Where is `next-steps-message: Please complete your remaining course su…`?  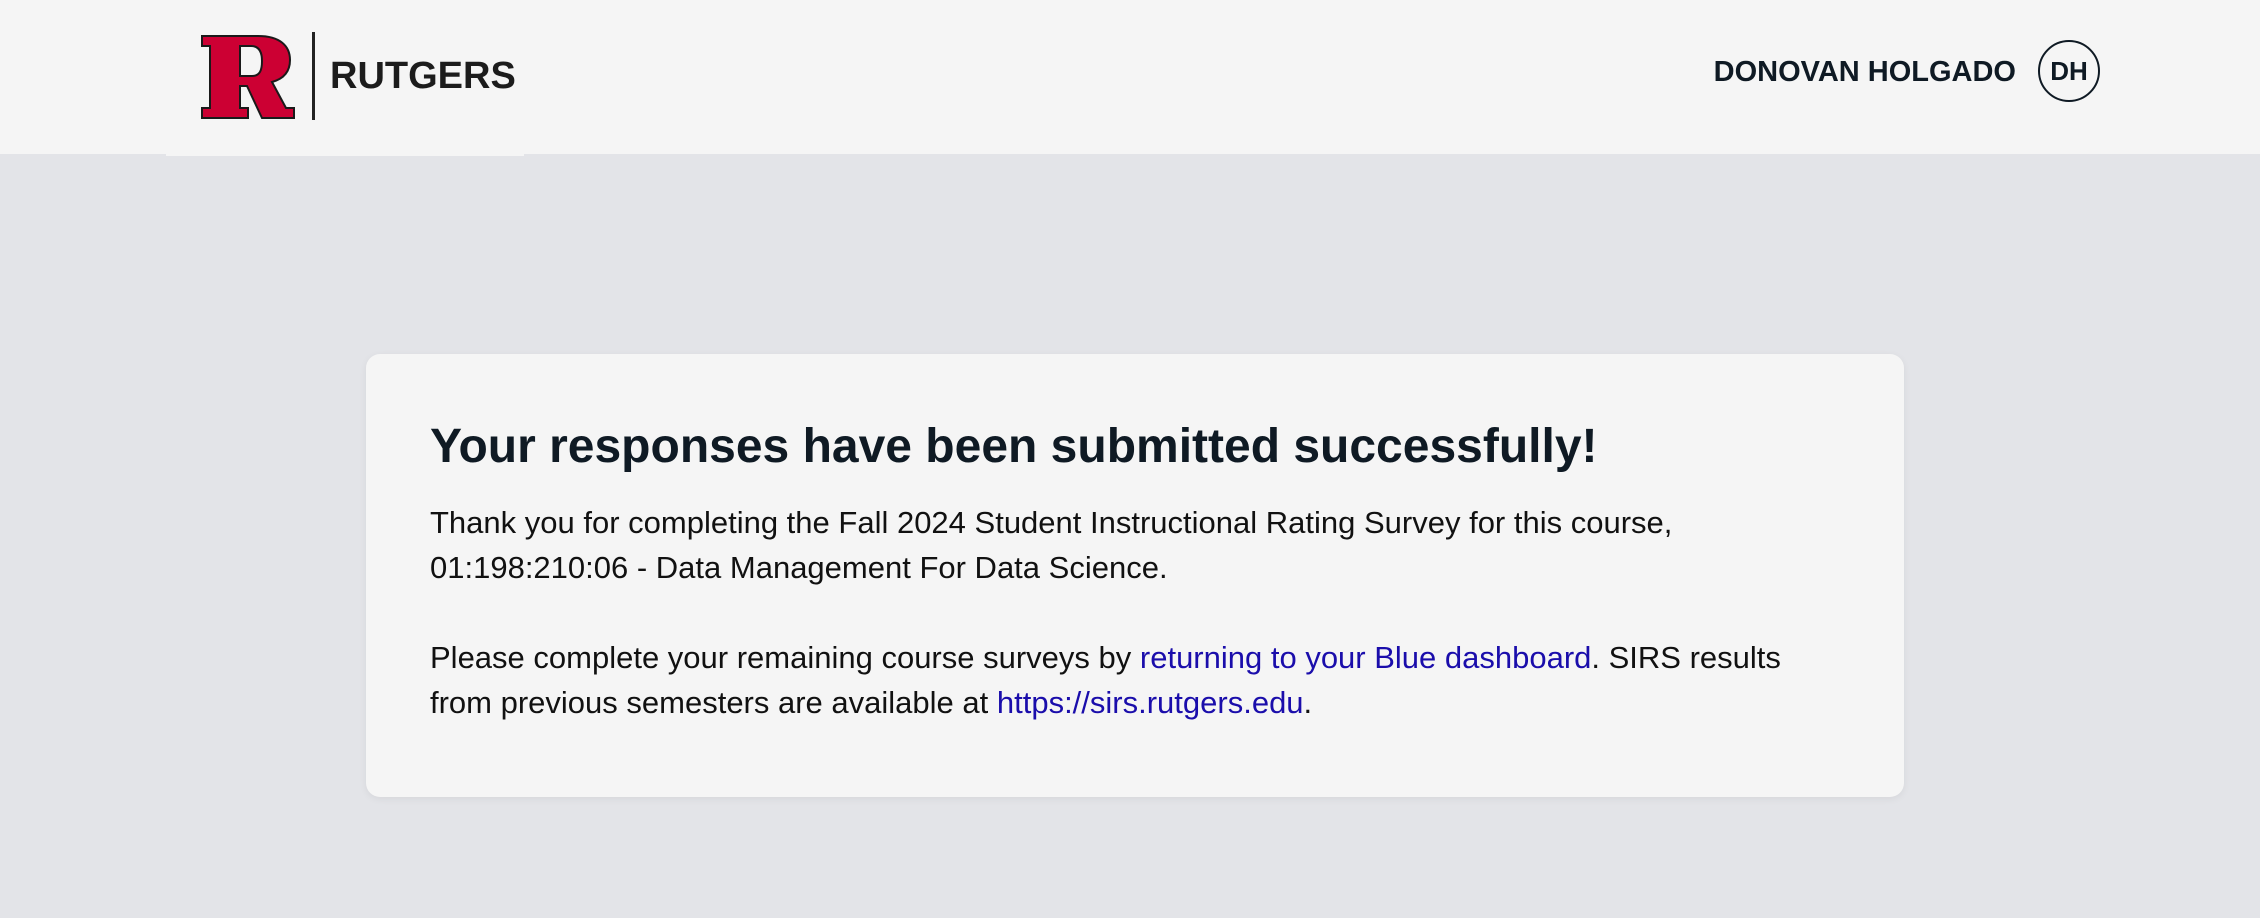
next-steps-message: Please complete your remaining course su… is located at coordinates (1130, 680).